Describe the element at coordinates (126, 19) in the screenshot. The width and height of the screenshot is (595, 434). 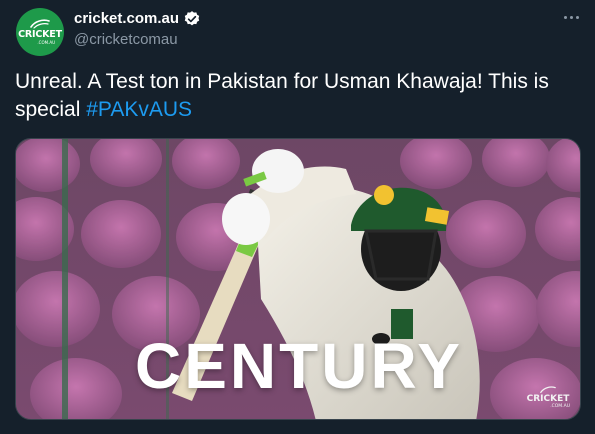
I see `display-name: cricket.com.au` at that location.